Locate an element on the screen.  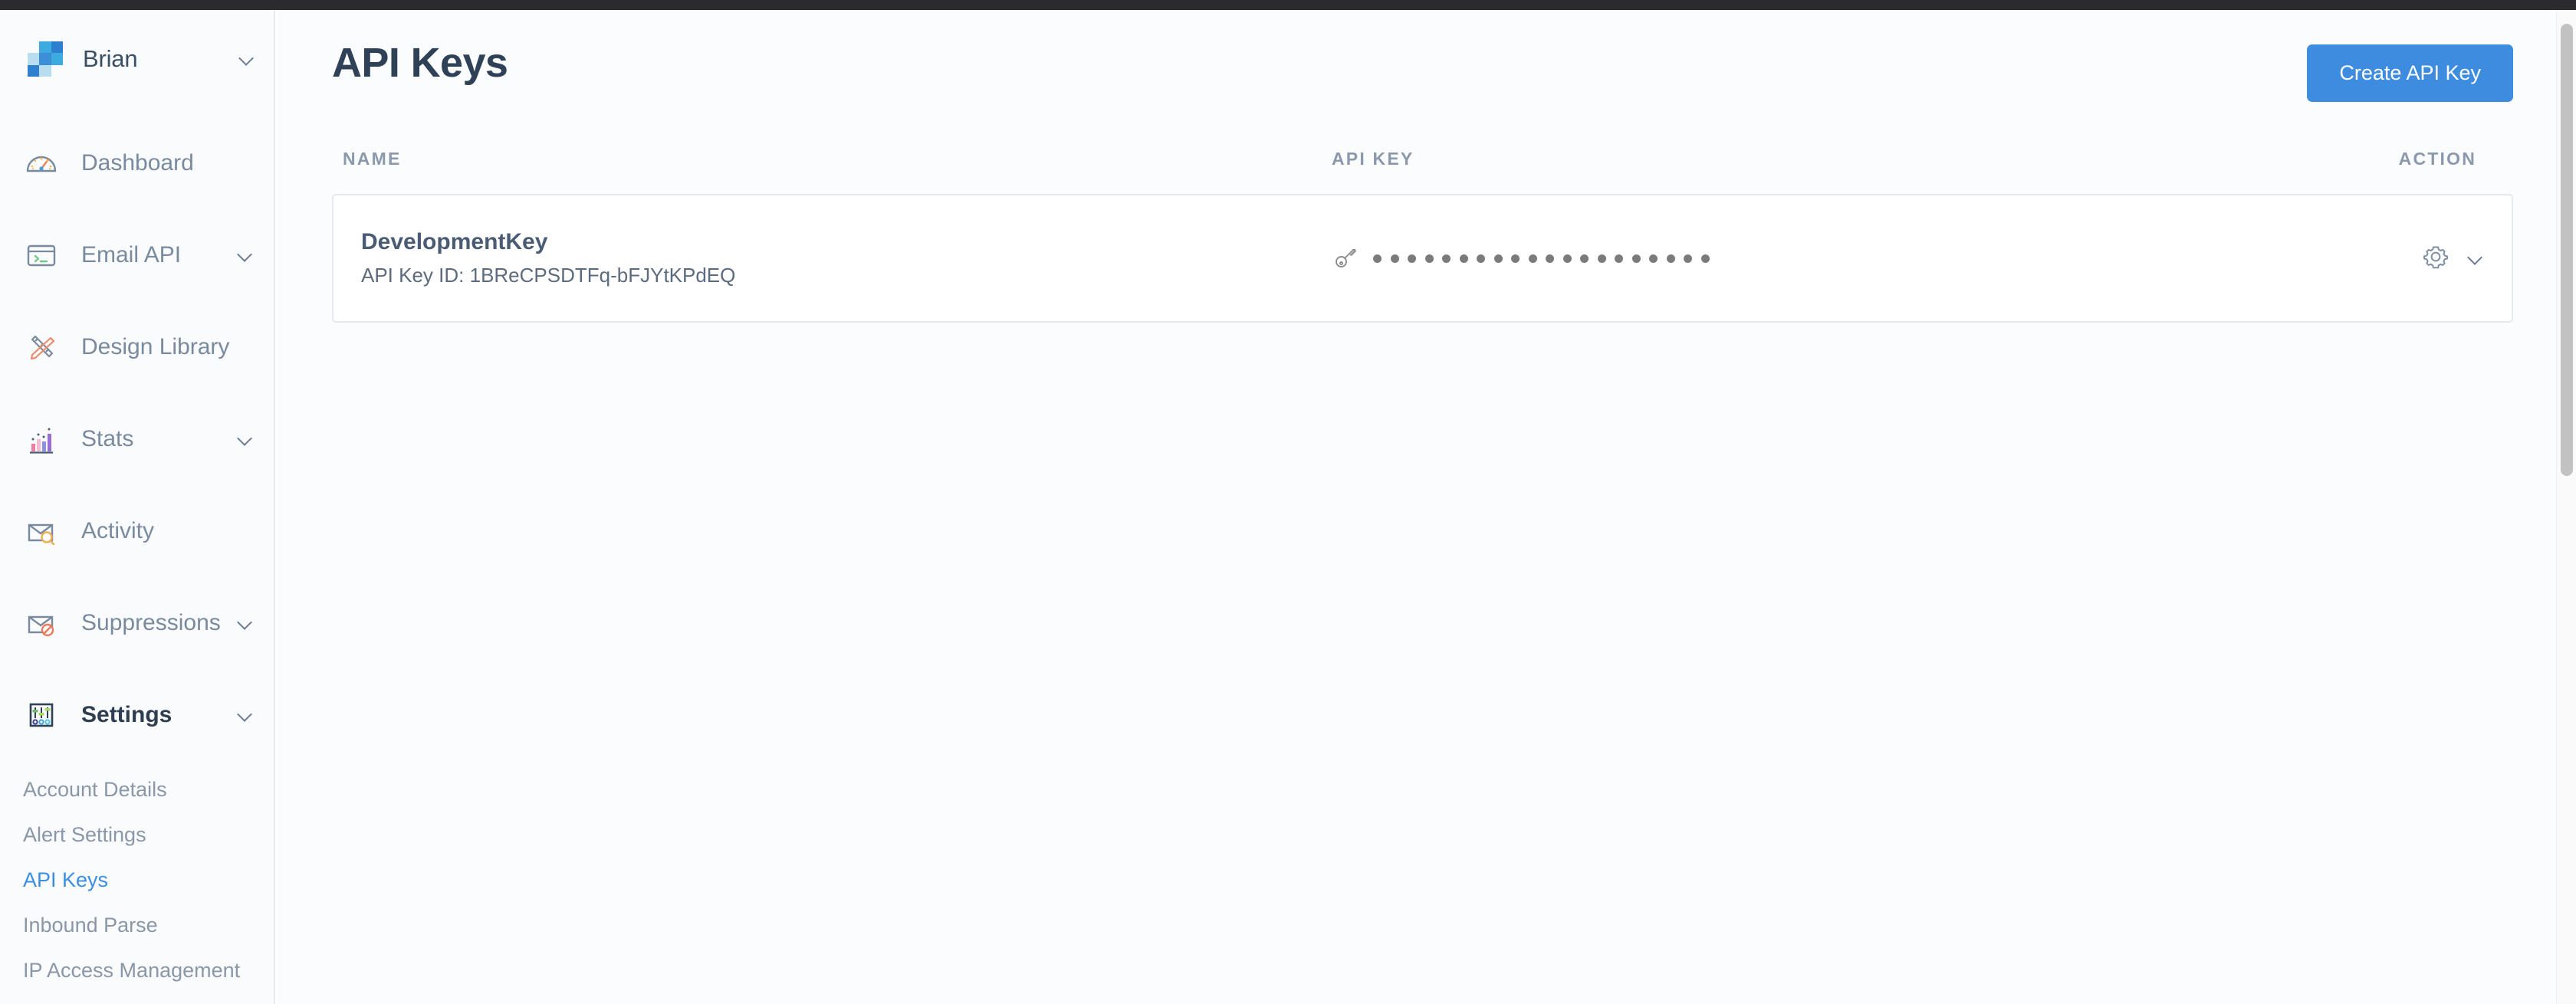
api-key-name: DevelopmentKey is located at coordinates (455, 241).